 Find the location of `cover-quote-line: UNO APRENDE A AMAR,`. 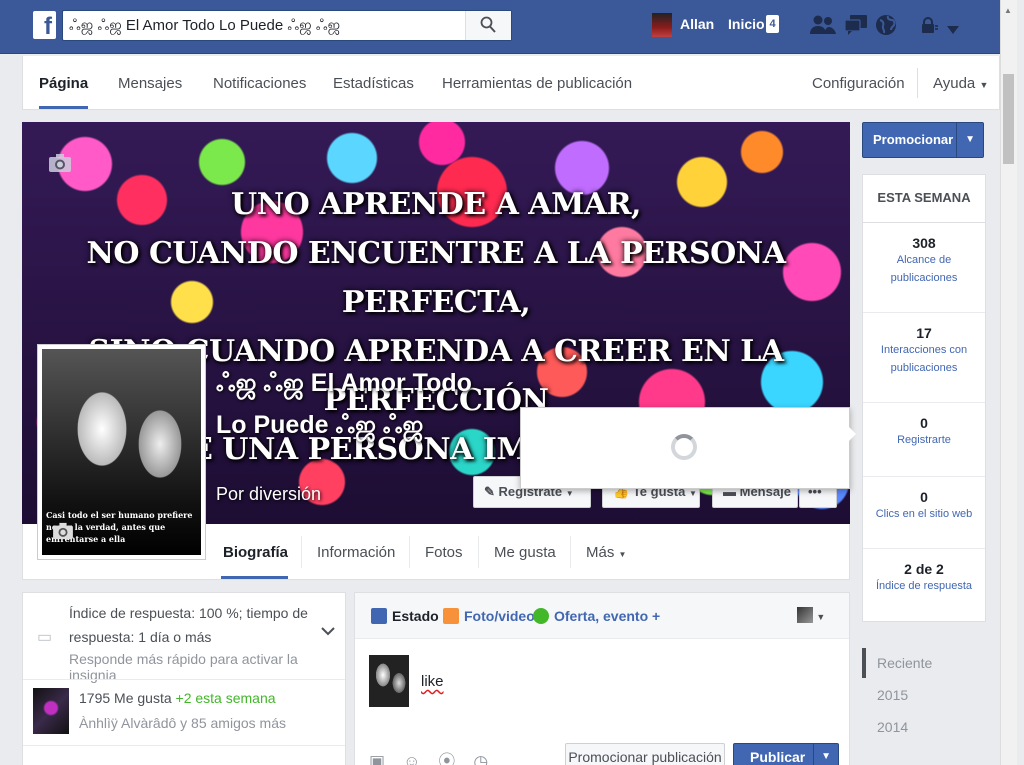

cover-quote-line: UNO APRENDE A AMAR, is located at coordinates (436, 204).